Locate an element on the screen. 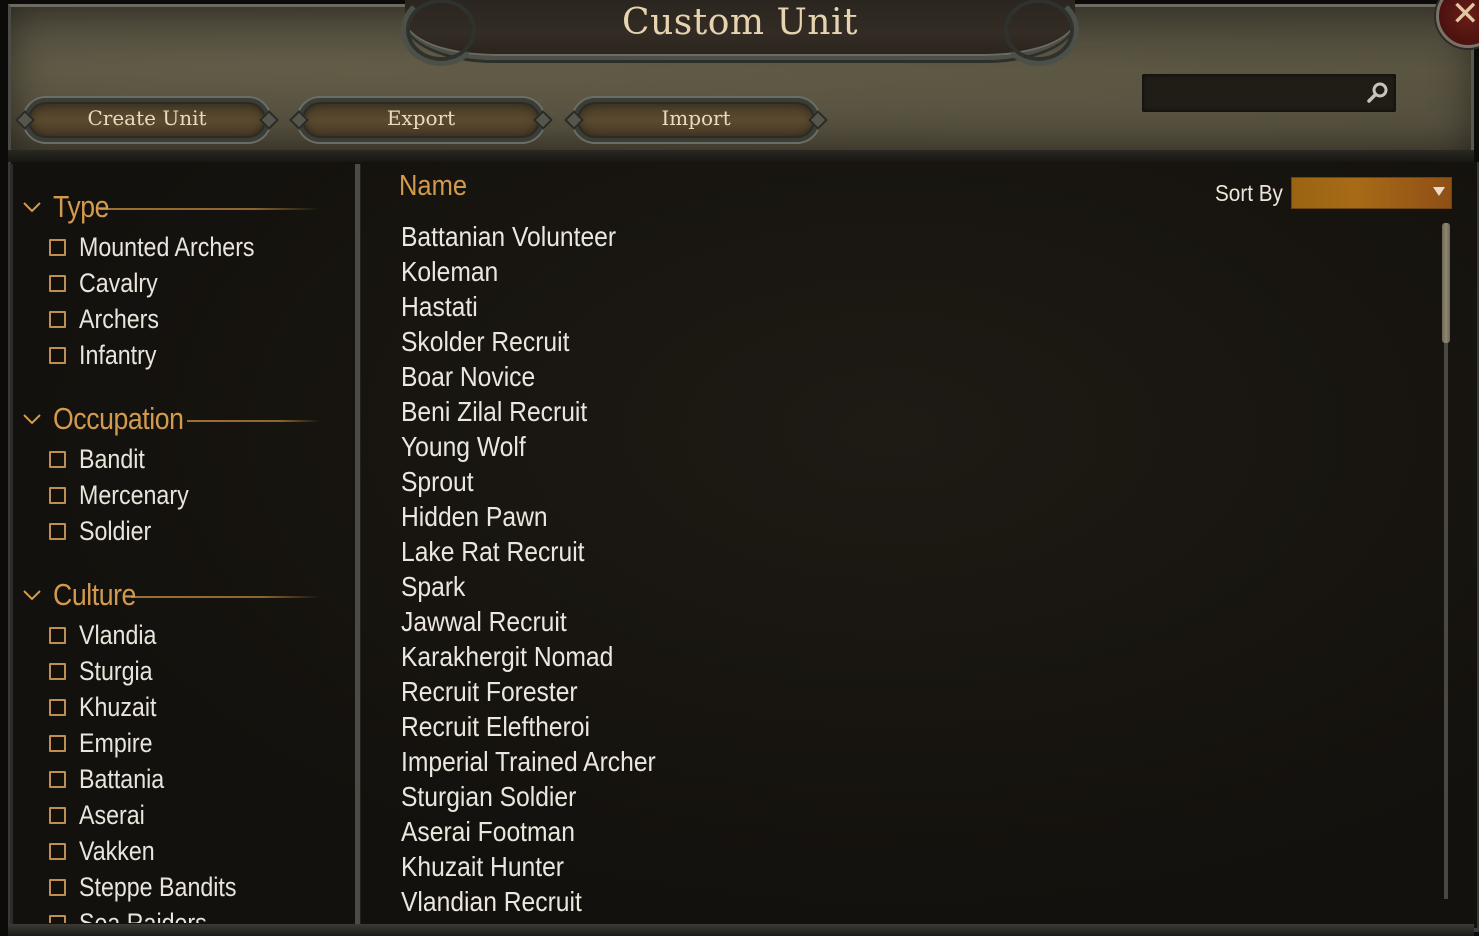 Image resolution: width=1479 pixels, height=936 pixels. unit-list-item: Vlandian Recruit is located at coordinates (854, 901).